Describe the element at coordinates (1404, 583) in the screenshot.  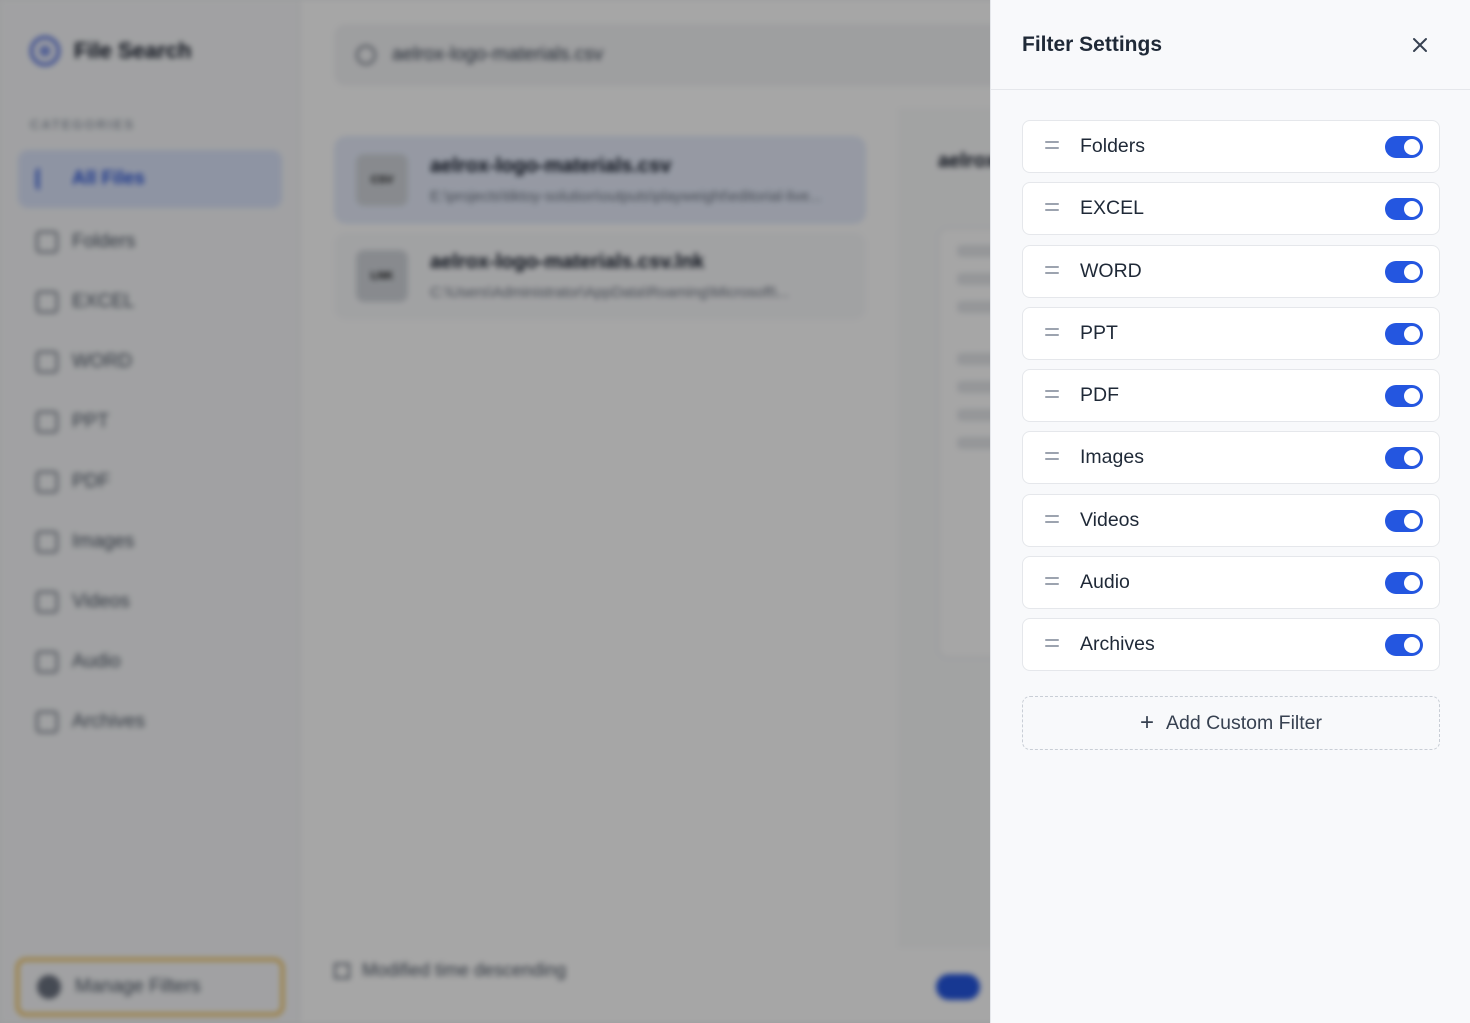
I see `filter-toggle-audio` at that location.